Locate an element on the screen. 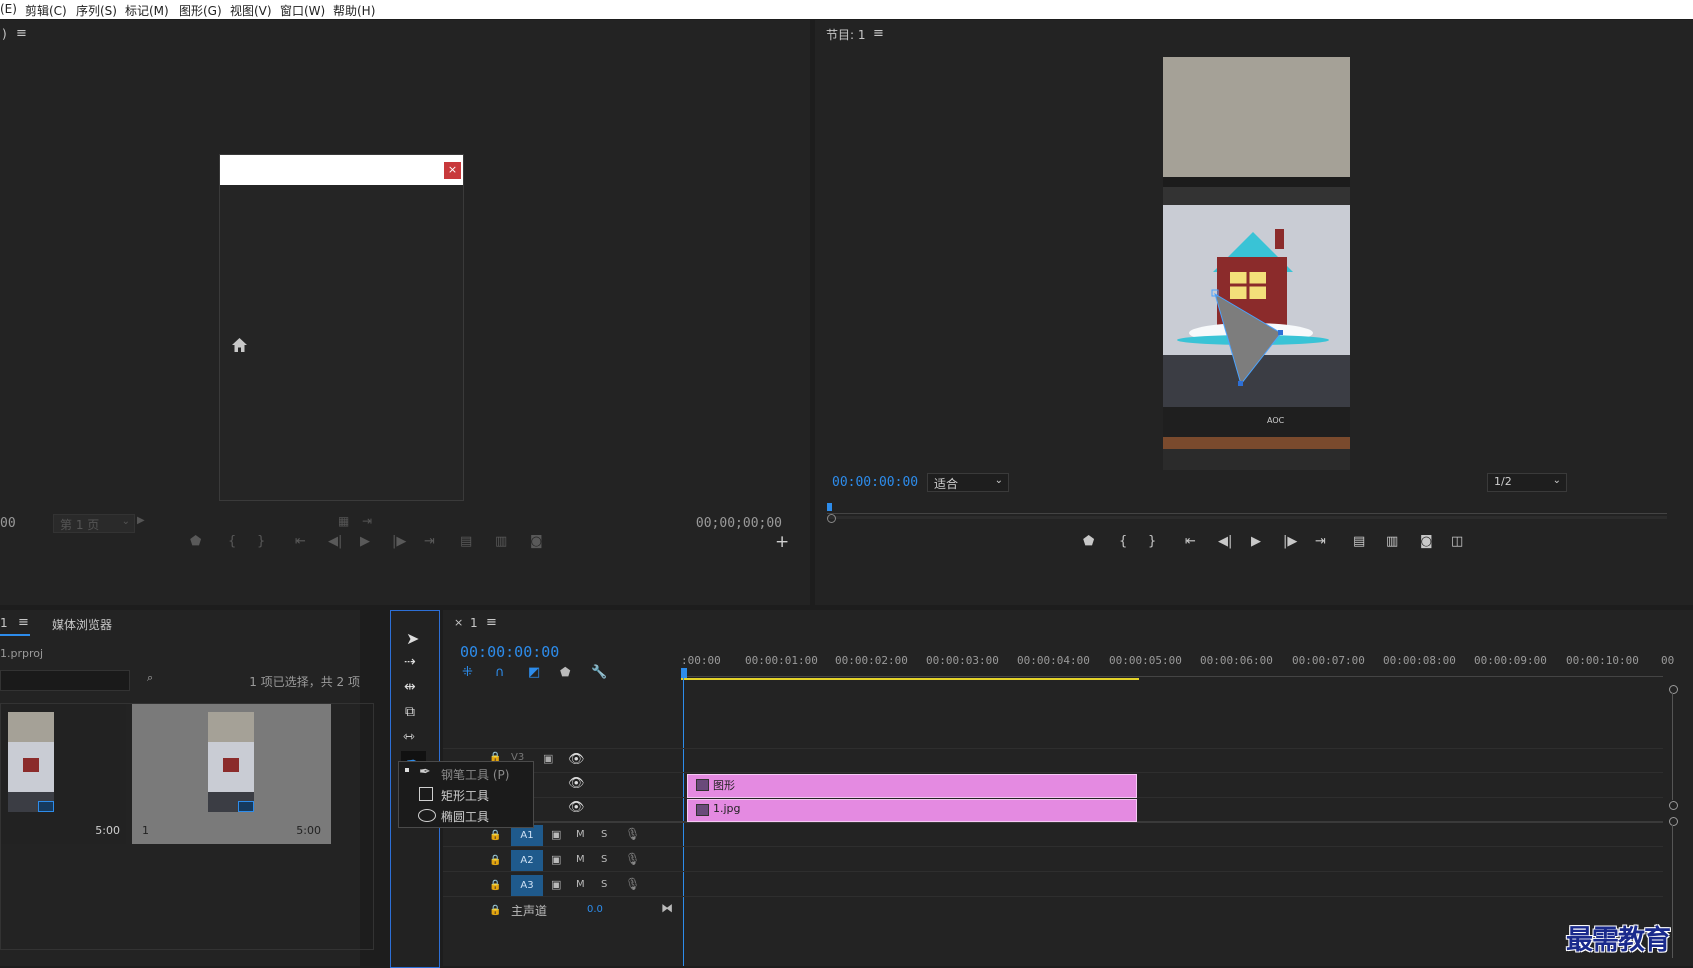 This screenshot has width=1693, height=968. flyout-item-rectangle: 矩形工具 is located at coordinates (466, 794).